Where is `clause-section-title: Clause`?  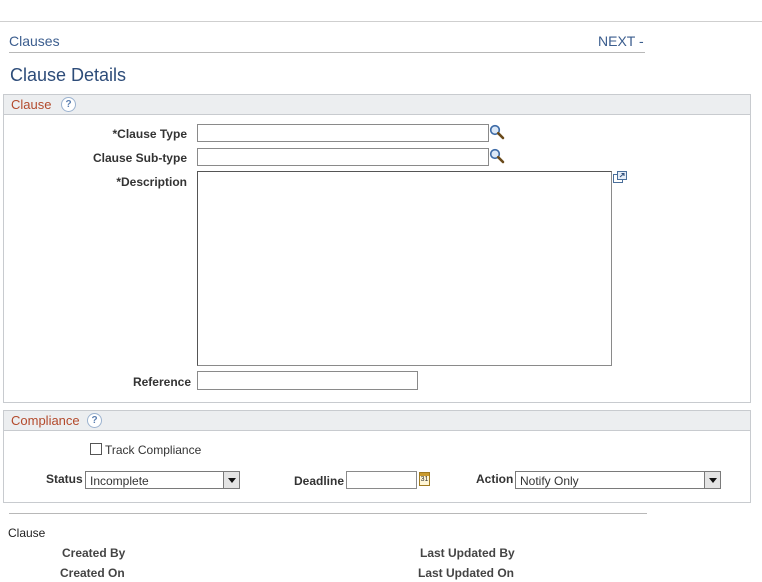
clause-section-title: Clause is located at coordinates (31, 104).